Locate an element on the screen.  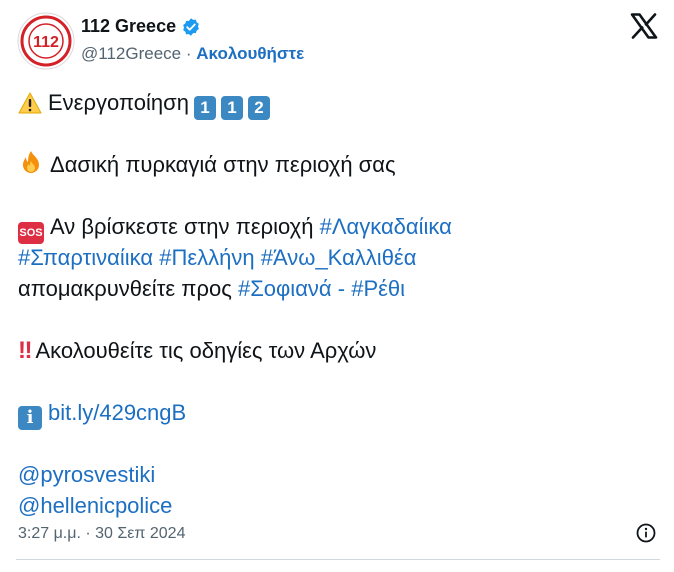
account-name-row: 112 Greece is located at coordinates (141, 26).